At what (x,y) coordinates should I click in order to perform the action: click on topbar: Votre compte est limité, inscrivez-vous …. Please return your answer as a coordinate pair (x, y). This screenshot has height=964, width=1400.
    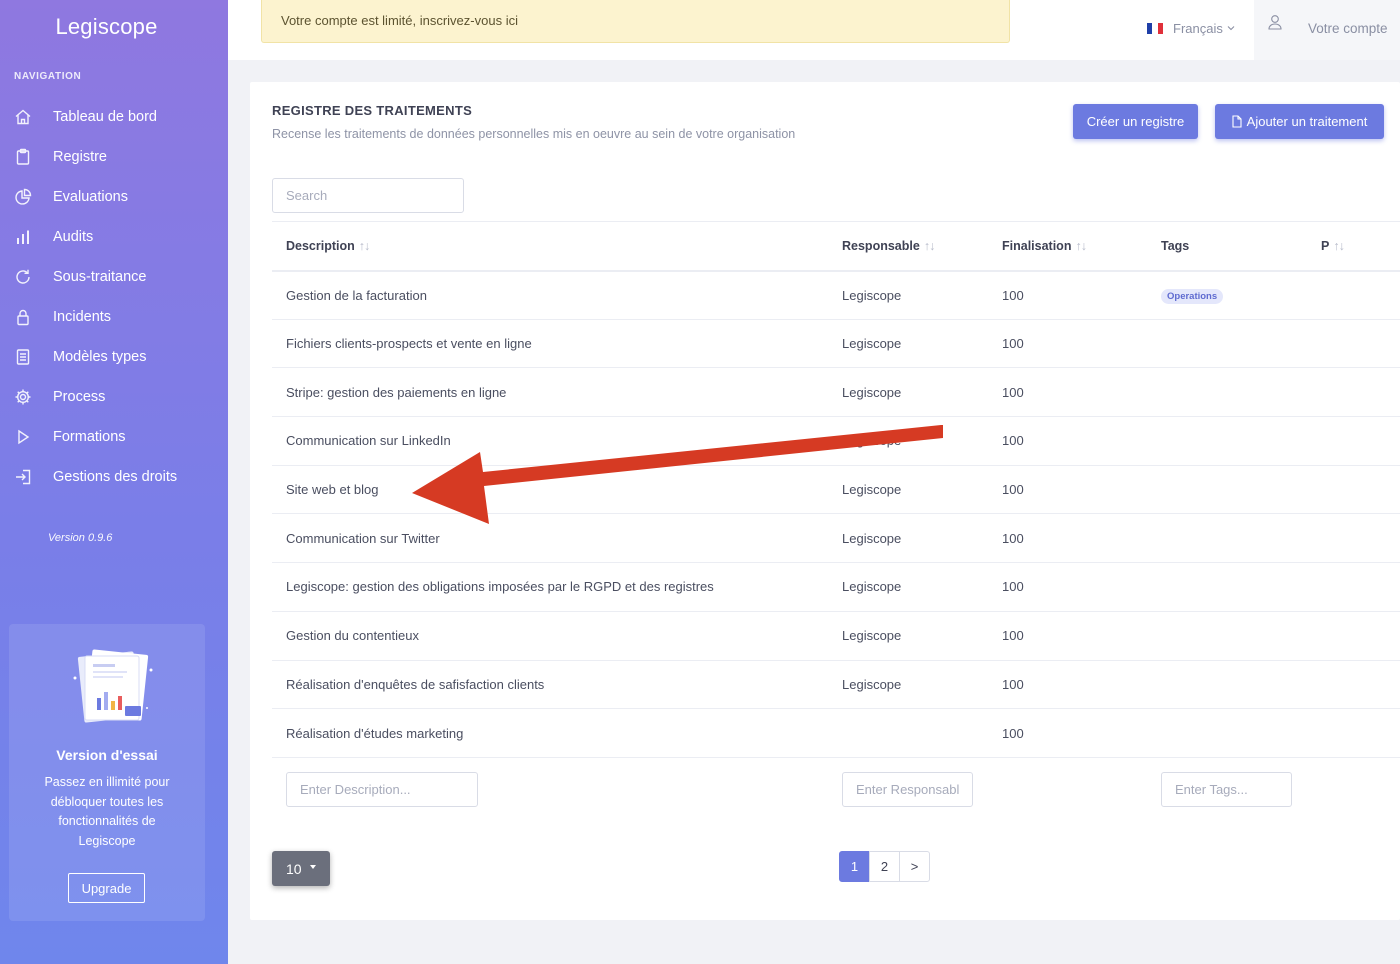
    Looking at the image, I should click on (814, 30).